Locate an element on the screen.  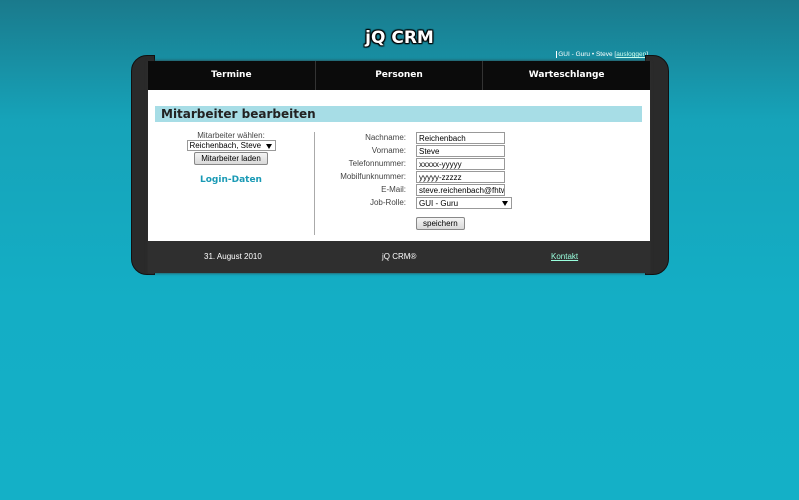
user-role: GUI - Guru is located at coordinates (574, 55).